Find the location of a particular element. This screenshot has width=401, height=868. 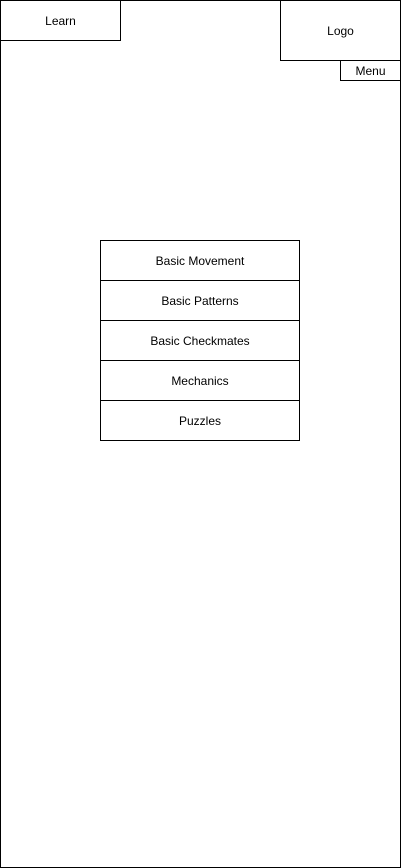

learn-label: Learn is located at coordinates (60, 20).